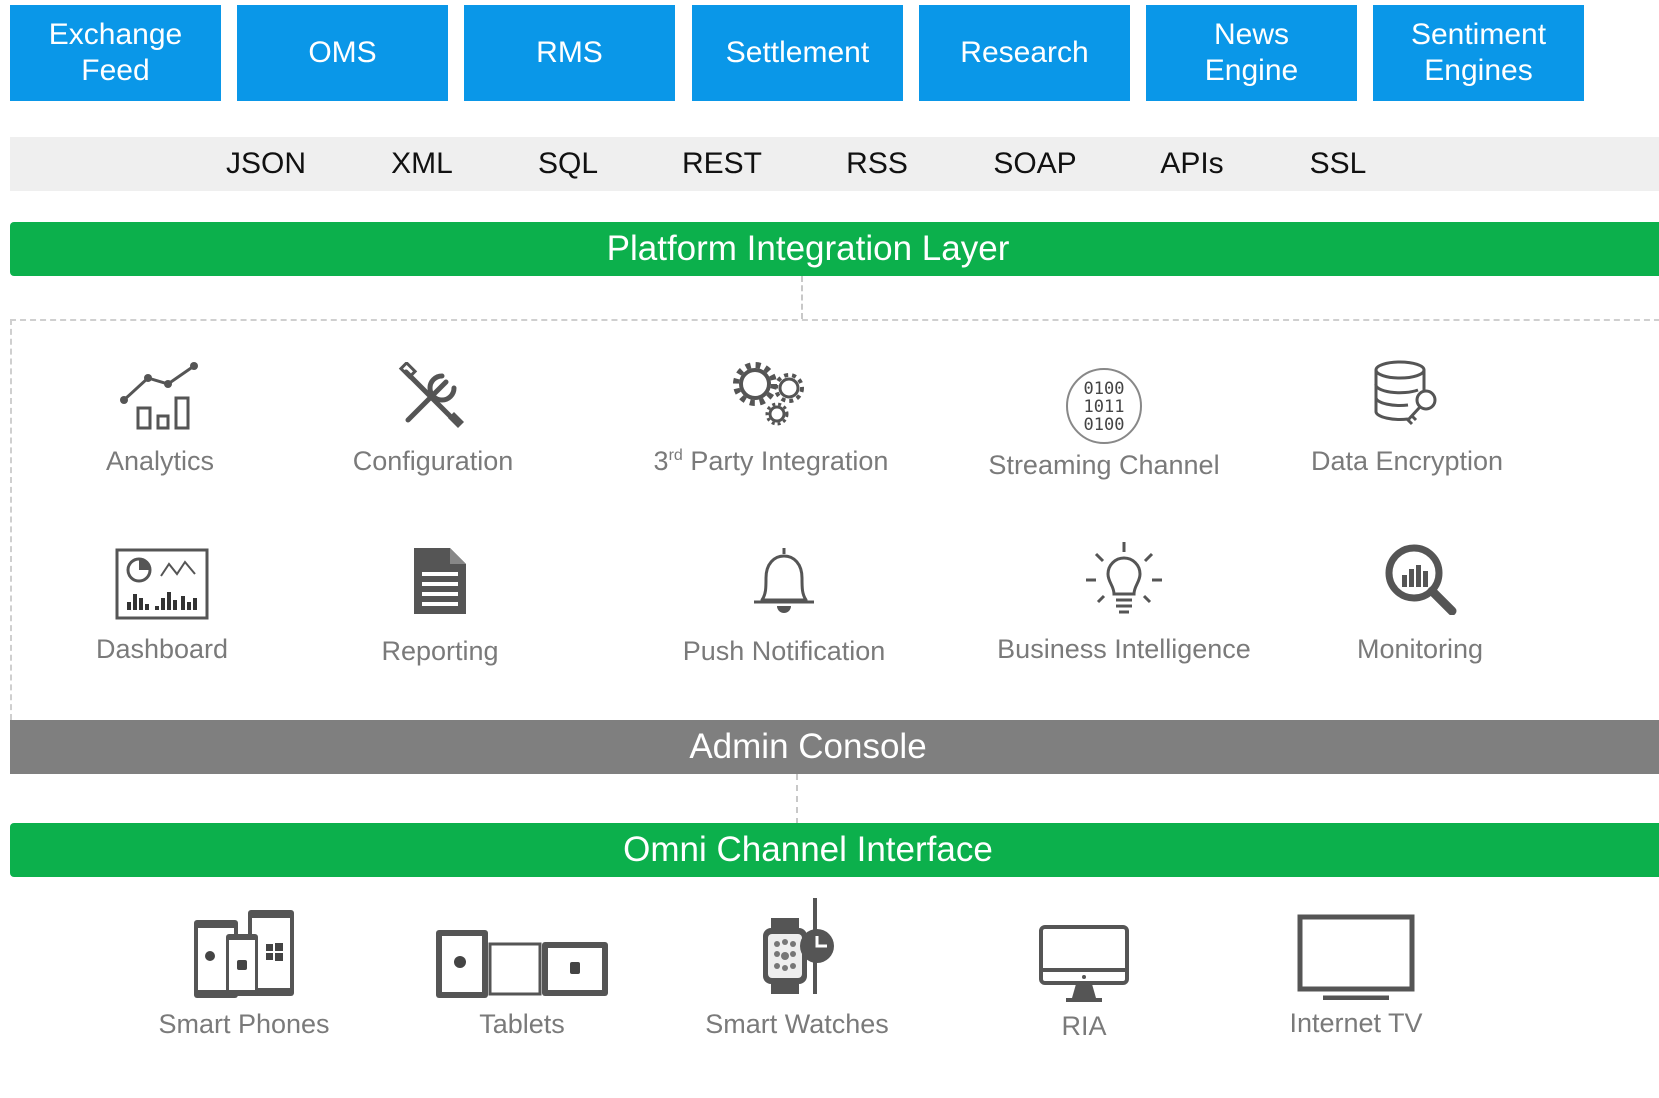  Describe the element at coordinates (784, 580) in the screenshot. I see `bell-icon` at that location.